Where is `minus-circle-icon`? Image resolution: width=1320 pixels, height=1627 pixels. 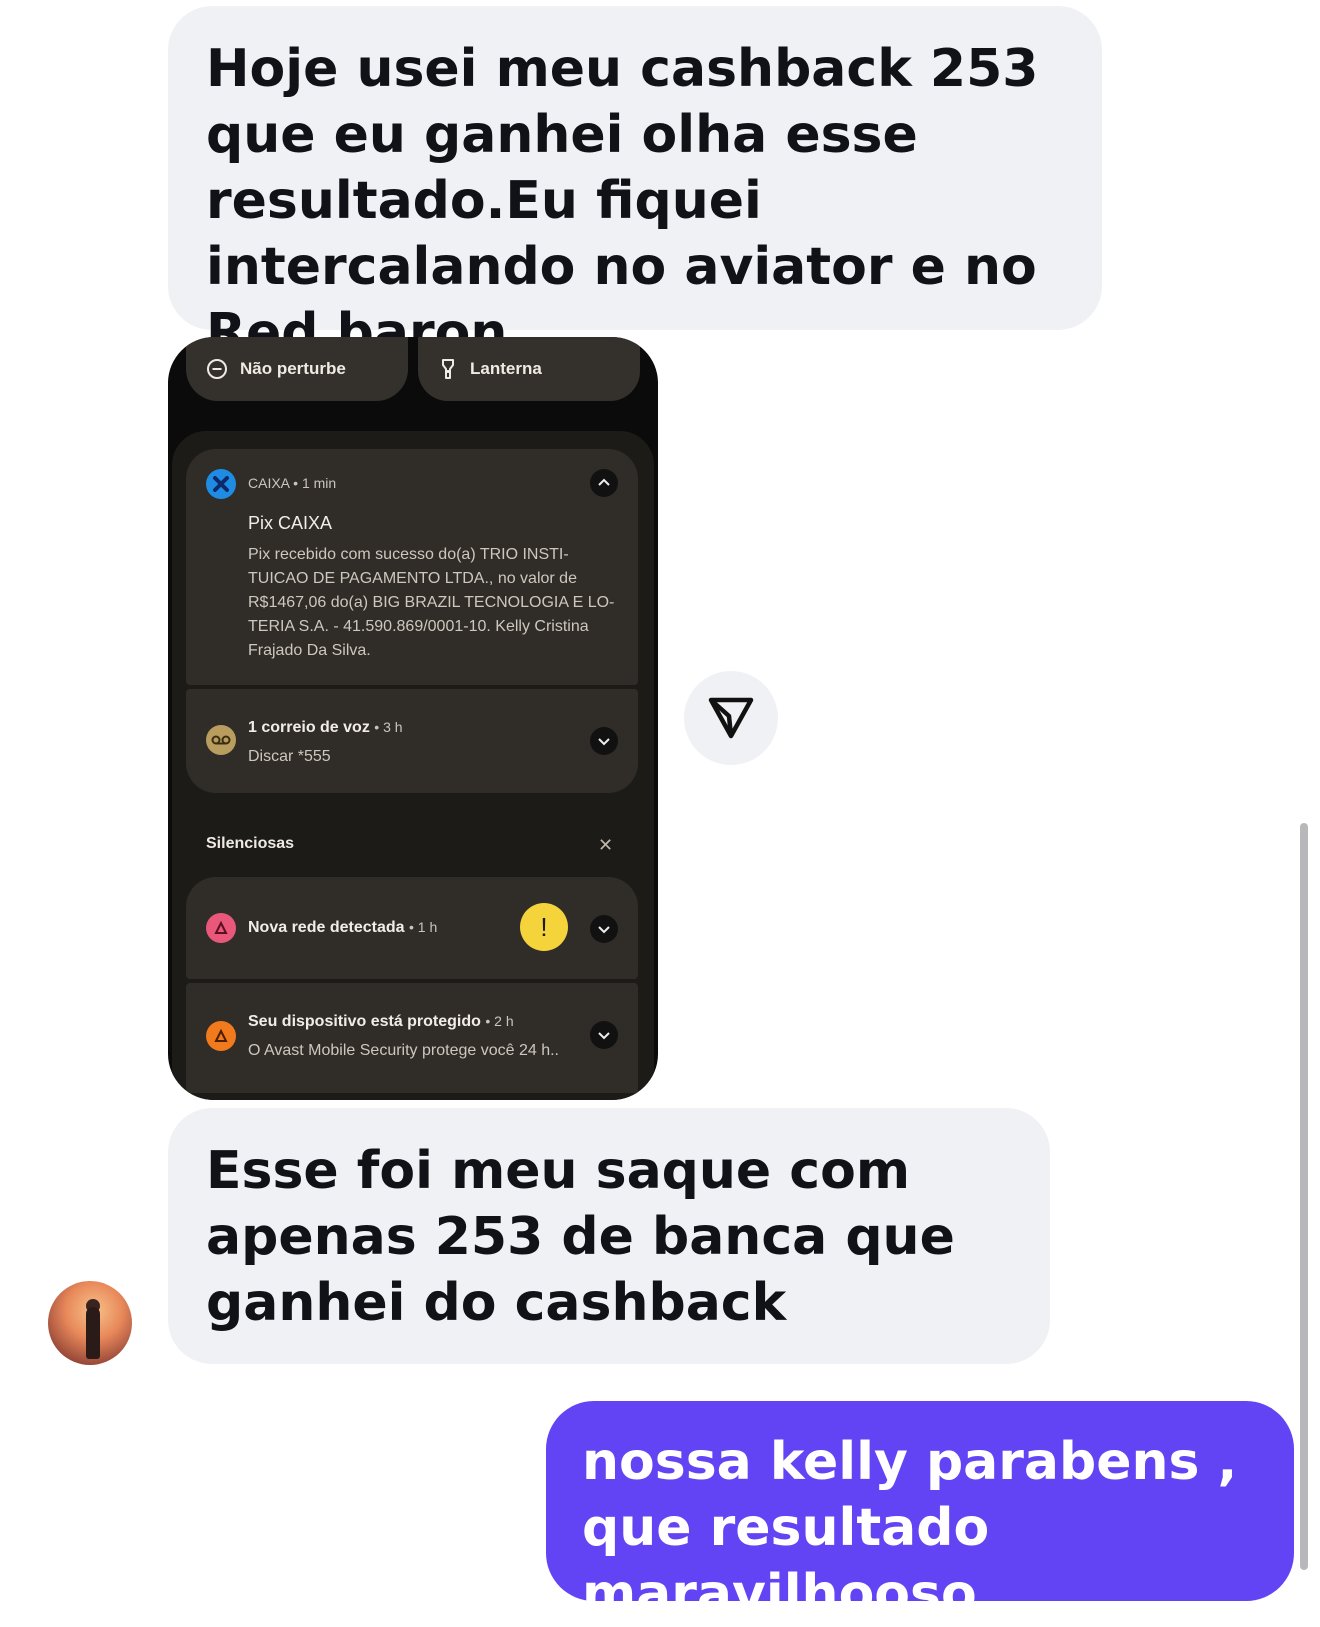
minus-circle-icon is located at coordinates (217, 369).